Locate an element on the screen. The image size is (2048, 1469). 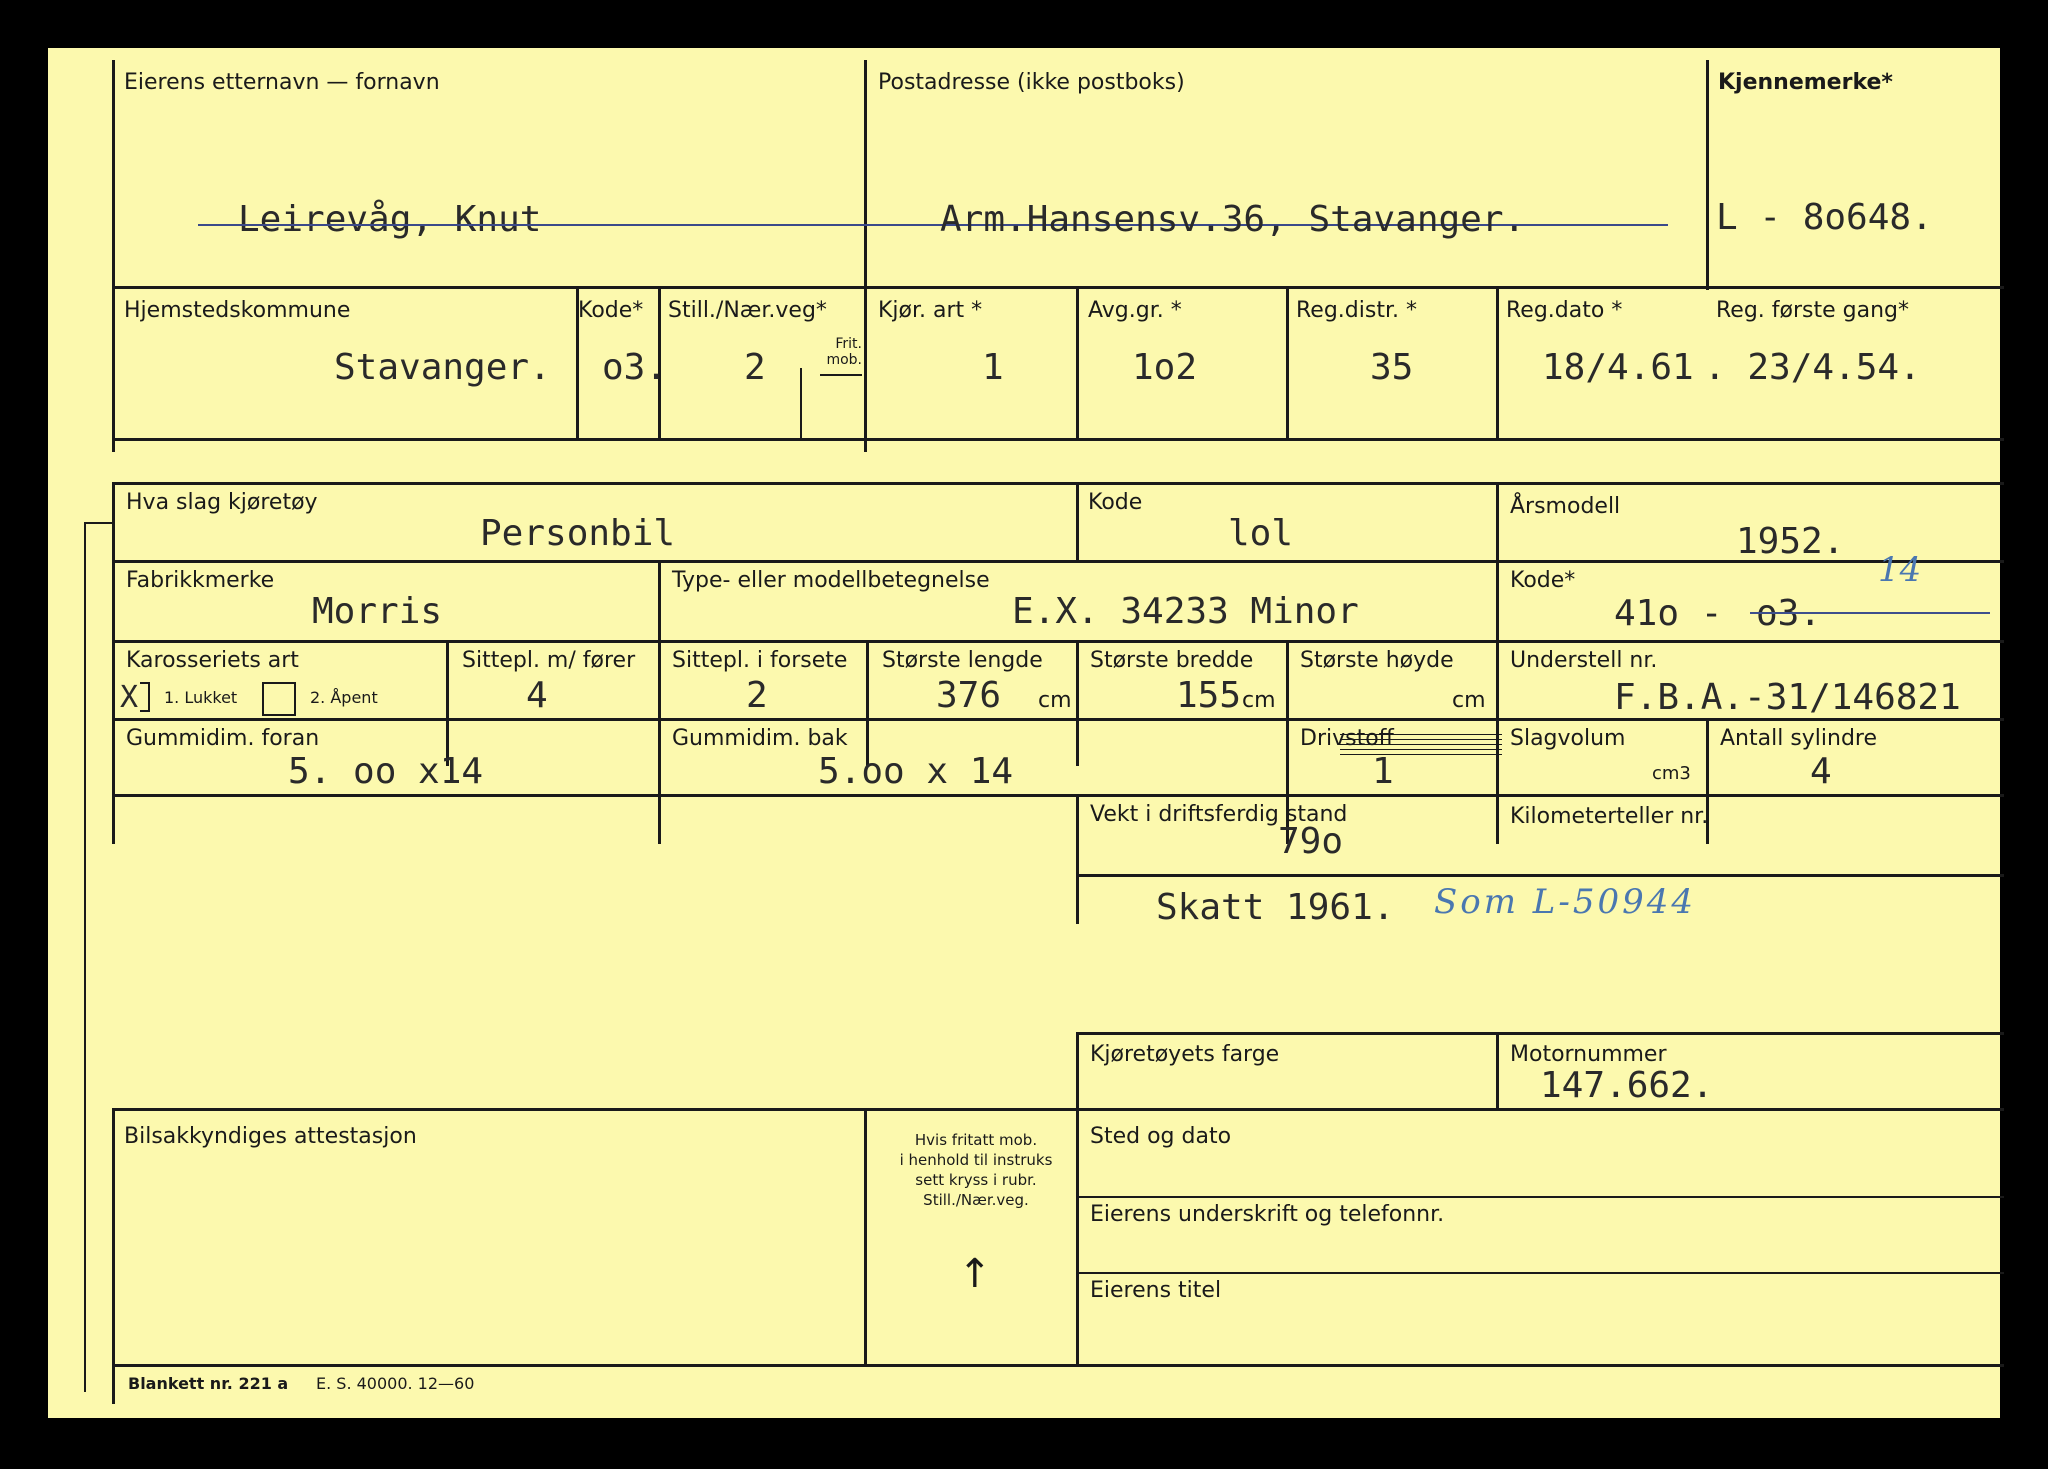
vehicle-kind-label: Hva slag kjøretøy is located at coordinates (222, 502).